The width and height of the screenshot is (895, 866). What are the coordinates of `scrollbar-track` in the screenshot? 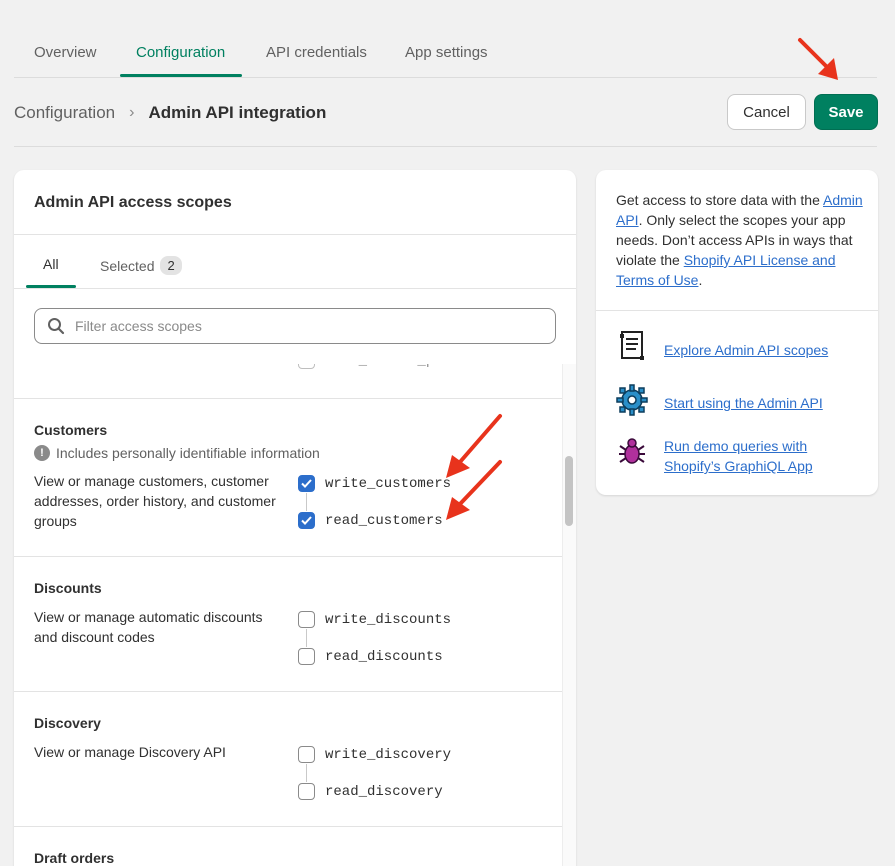 It's located at (569, 615).